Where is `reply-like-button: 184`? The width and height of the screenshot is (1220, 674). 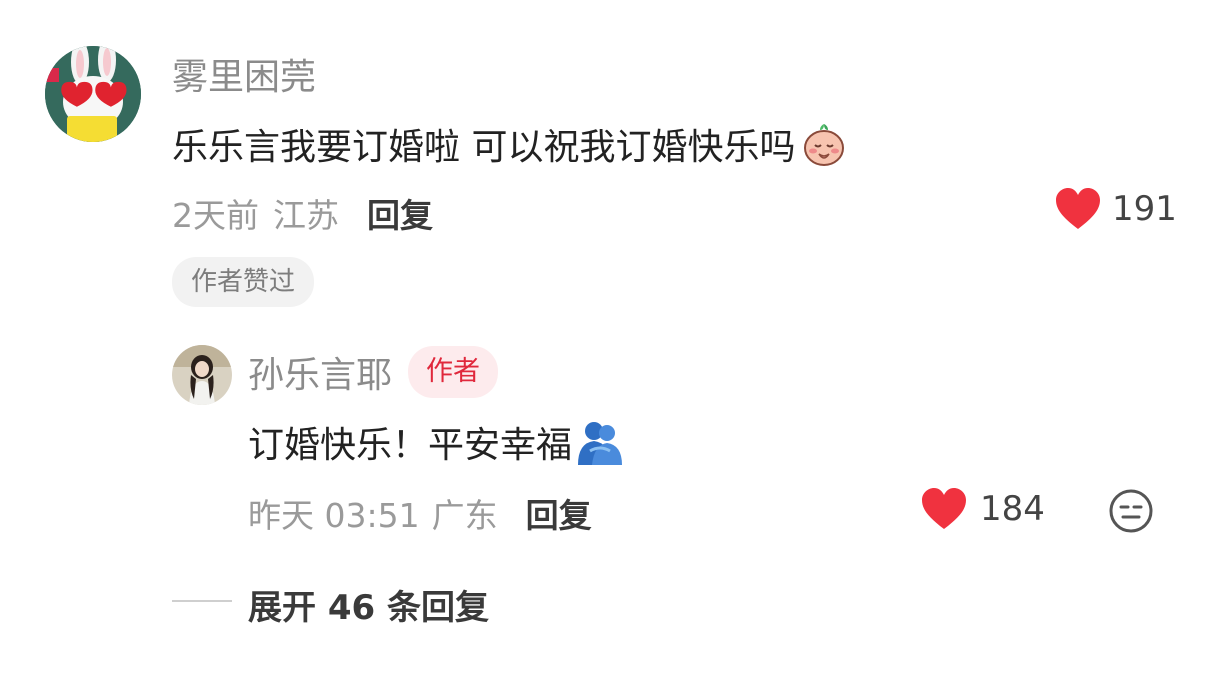 reply-like-button: 184 is located at coordinates (982, 509).